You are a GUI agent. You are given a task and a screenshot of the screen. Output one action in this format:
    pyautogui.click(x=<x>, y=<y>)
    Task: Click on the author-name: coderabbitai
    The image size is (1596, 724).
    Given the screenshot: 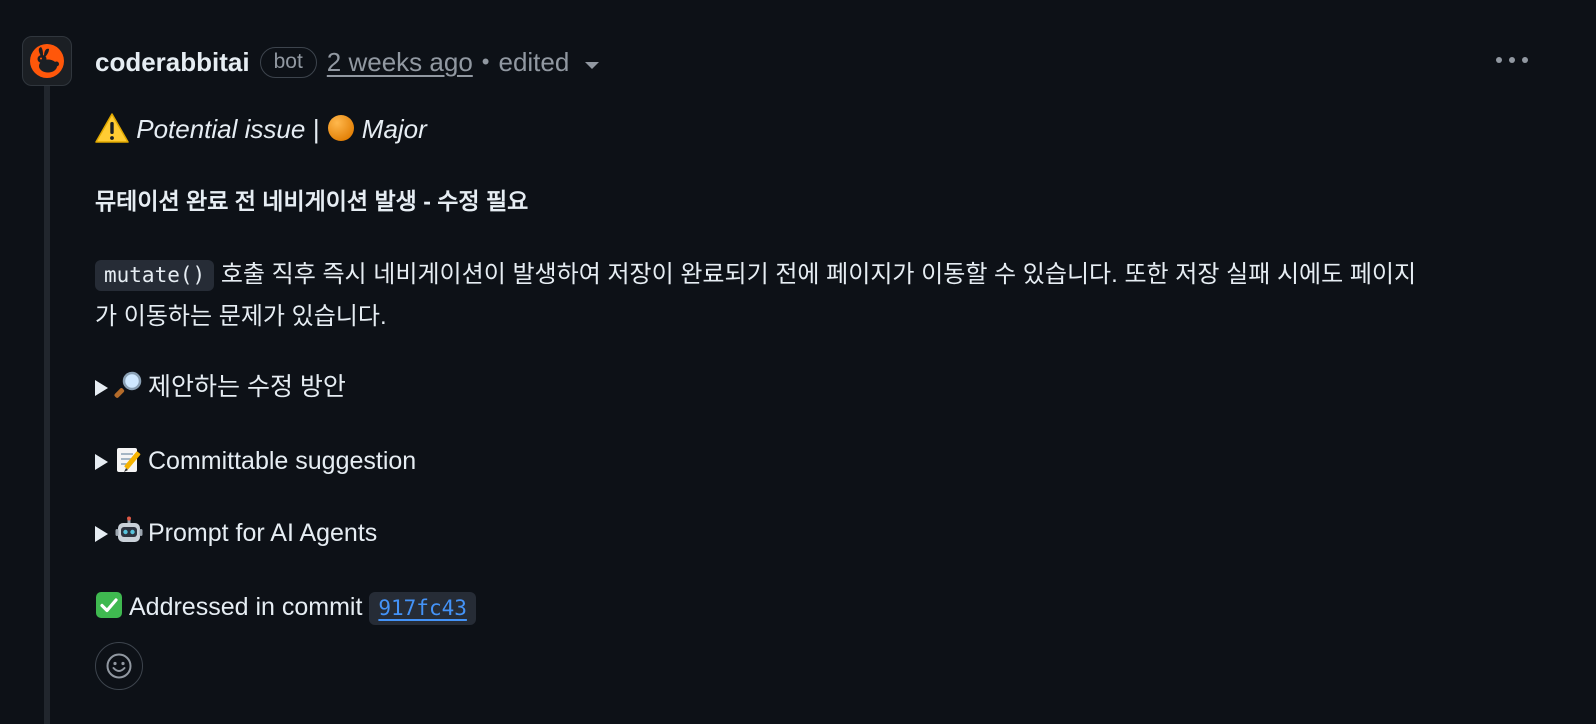 What is the action you would take?
    pyautogui.click(x=172, y=62)
    